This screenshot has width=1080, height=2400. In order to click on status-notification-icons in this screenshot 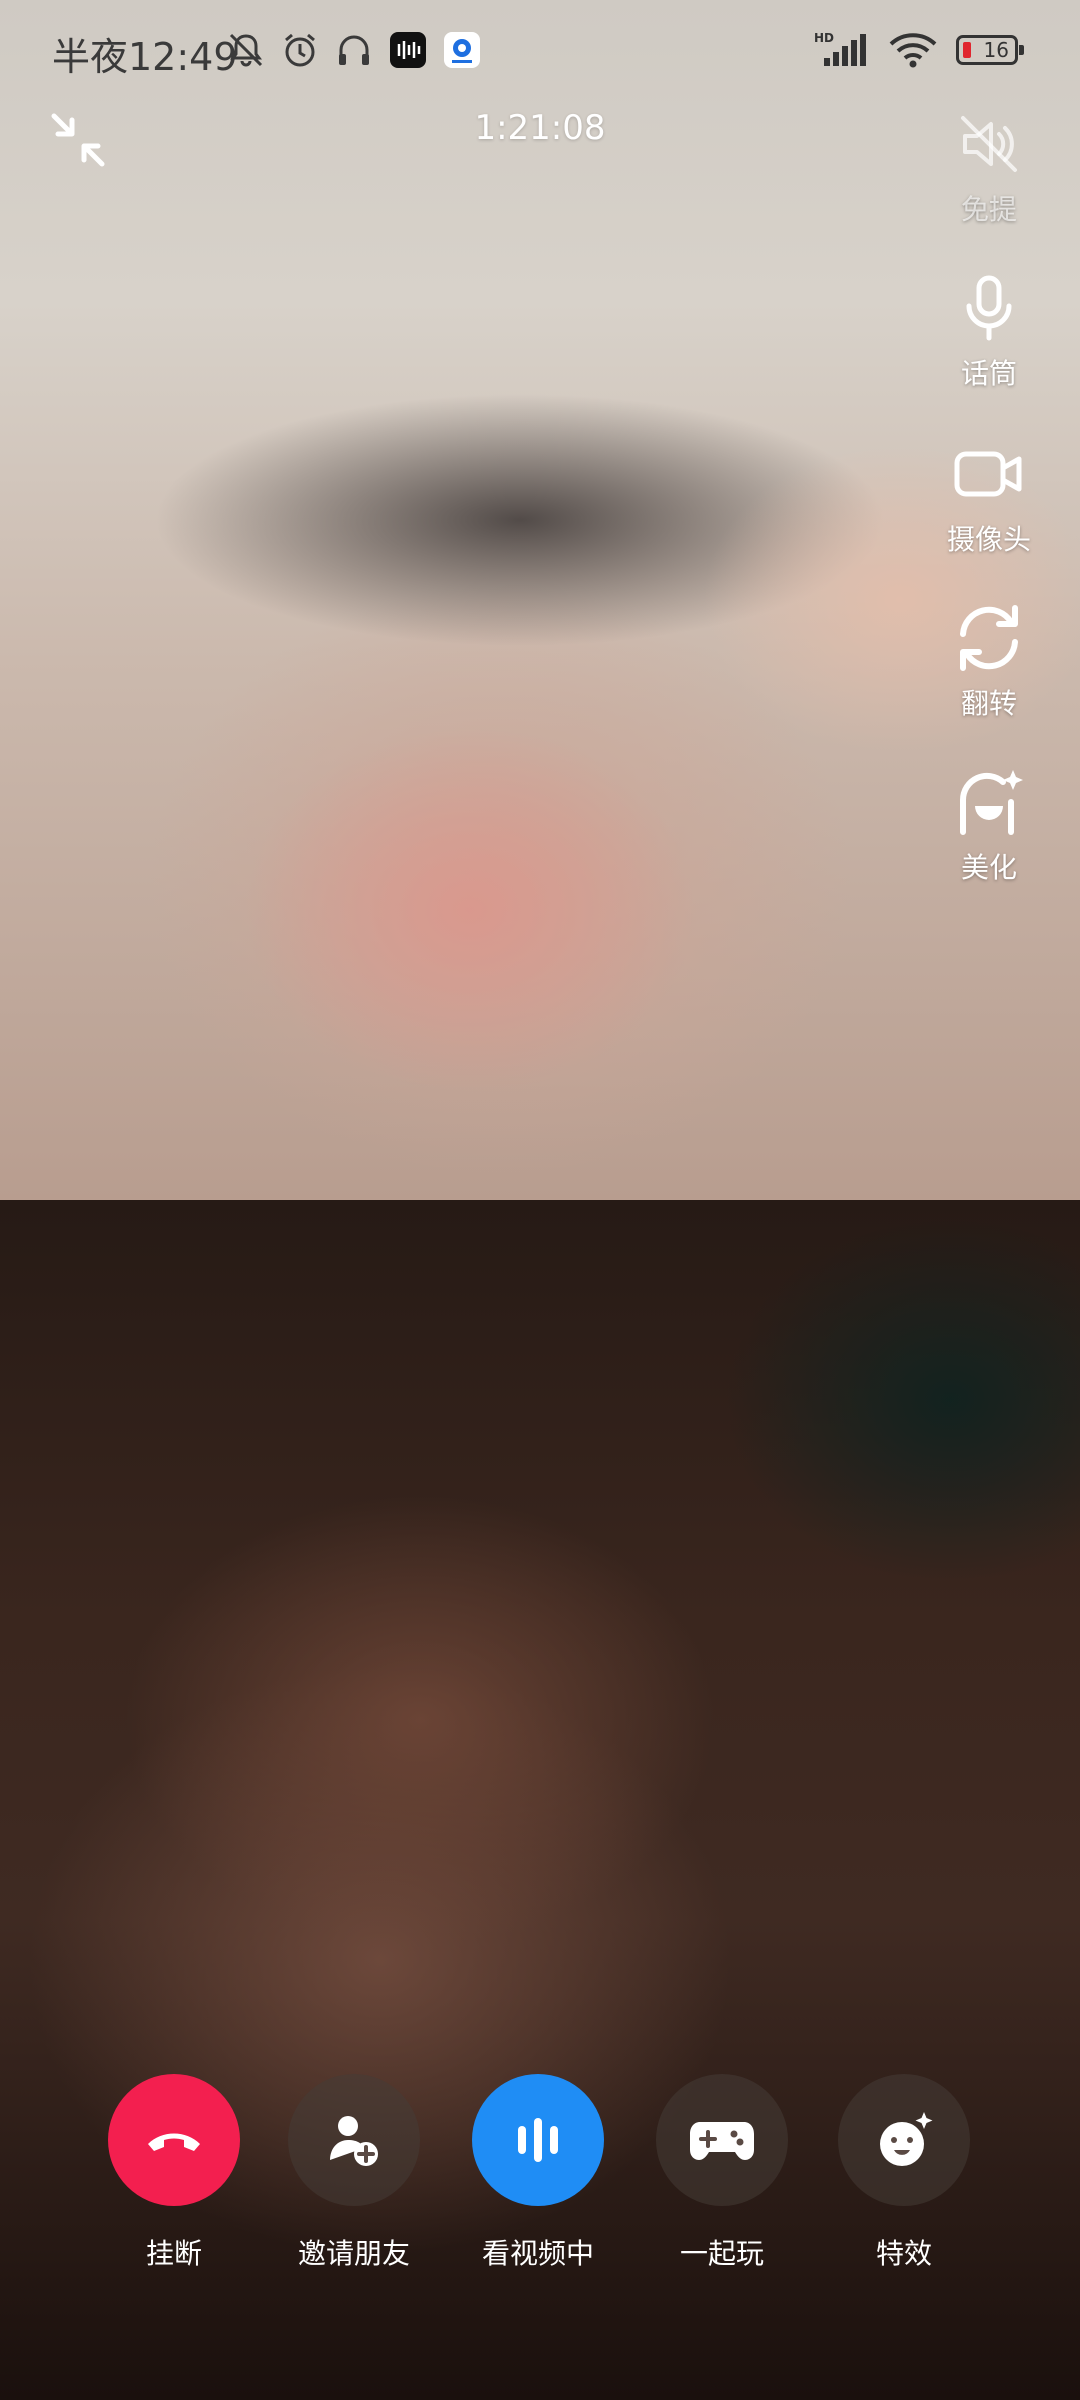, I will do `click(354, 50)`.